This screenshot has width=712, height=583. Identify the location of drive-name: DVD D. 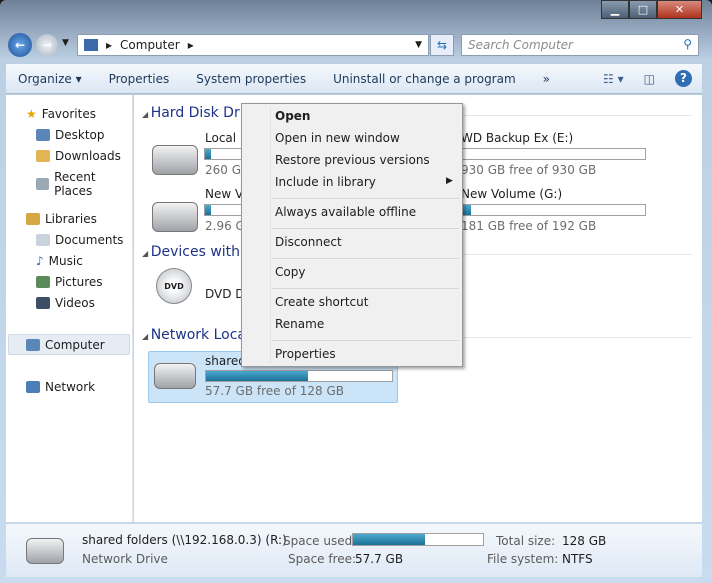
(225, 294).